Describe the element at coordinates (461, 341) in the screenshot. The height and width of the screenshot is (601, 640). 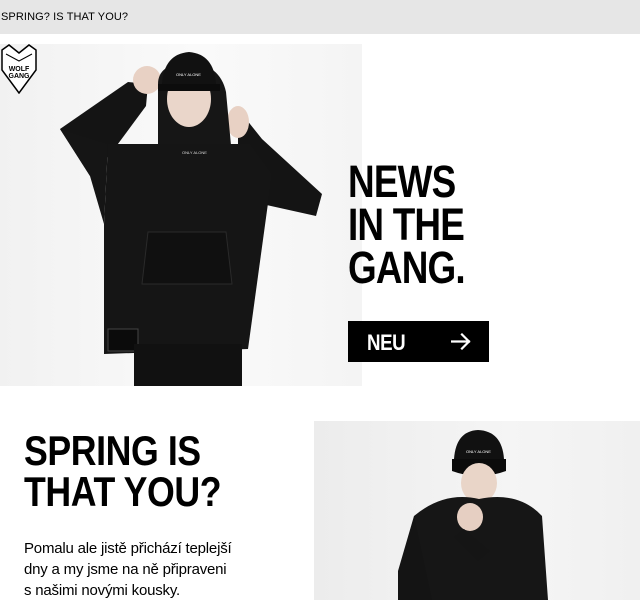
I see `arrow-right-icon` at that location.